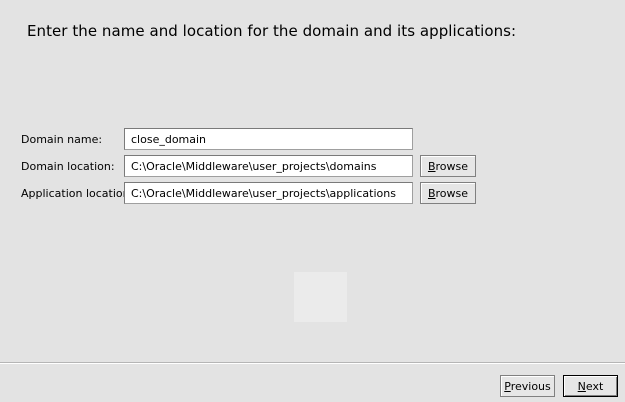  I want to click on domain-location-browse-button: Browse, so click(448, 166).